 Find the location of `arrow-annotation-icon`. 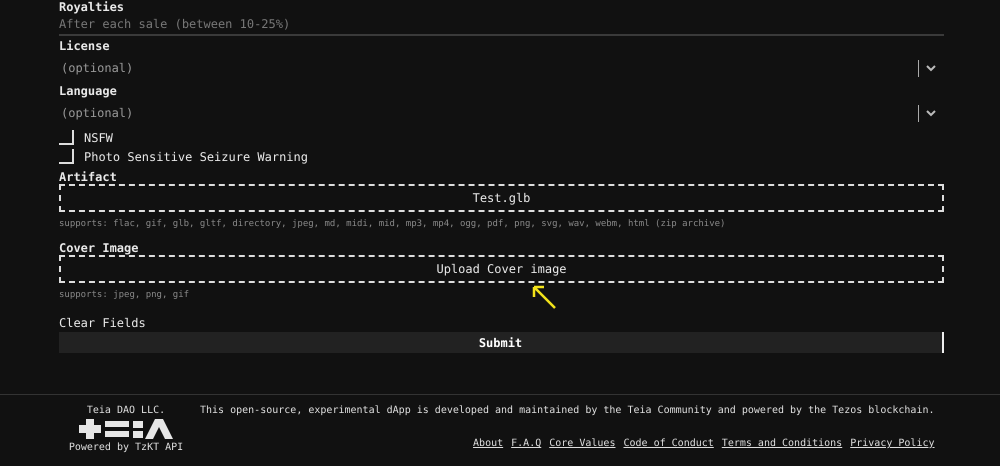

arrow-annotation-icon is located at coordinates (544, 297).